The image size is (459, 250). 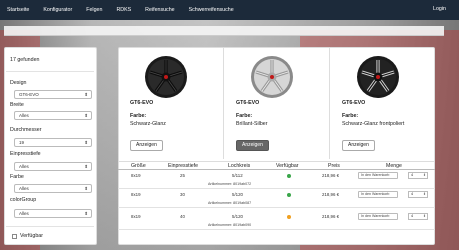 What do you see at coordinates (53, 166) in the screenshot?
I see `filter-select-einpresstiefe: Alles ⬍` at bounding box center [53, 166].